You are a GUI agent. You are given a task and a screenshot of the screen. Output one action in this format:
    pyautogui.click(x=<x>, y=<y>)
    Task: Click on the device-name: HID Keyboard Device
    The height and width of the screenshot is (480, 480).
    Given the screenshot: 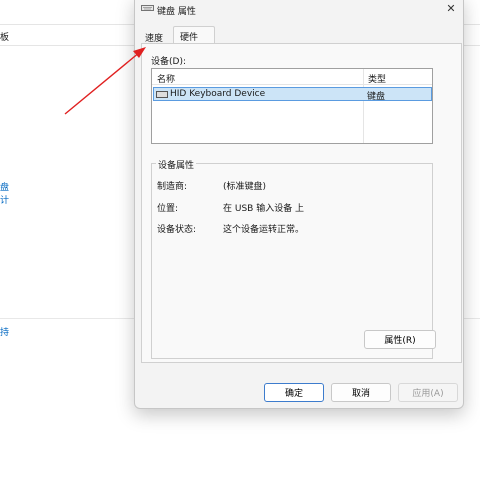 What is the action you would take?
    pyautogui.click(x=218, y=94)
    